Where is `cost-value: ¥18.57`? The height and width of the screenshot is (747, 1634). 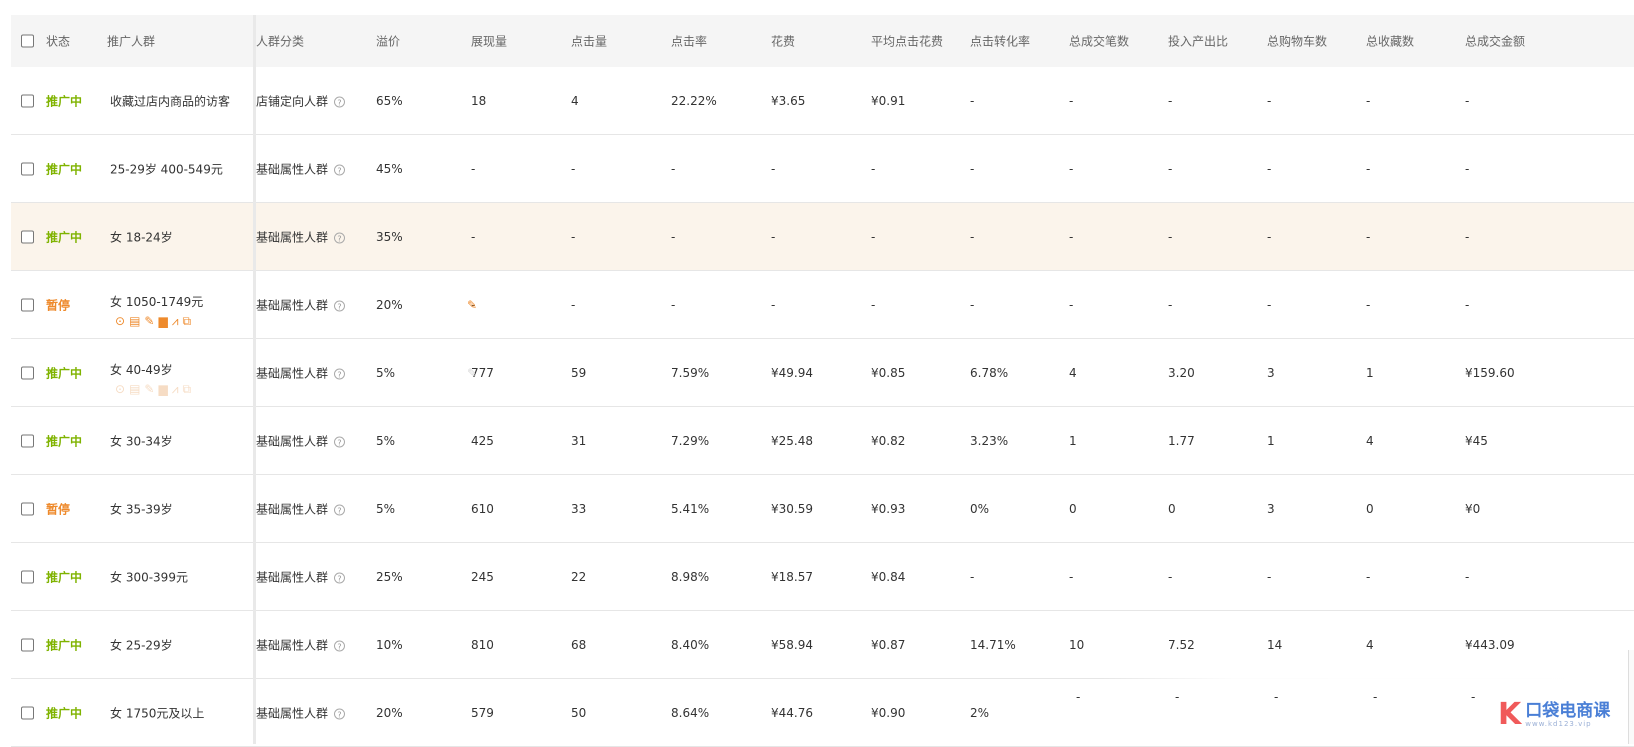 cost-value: ¥18.57 is located at coordinates (792, 576).